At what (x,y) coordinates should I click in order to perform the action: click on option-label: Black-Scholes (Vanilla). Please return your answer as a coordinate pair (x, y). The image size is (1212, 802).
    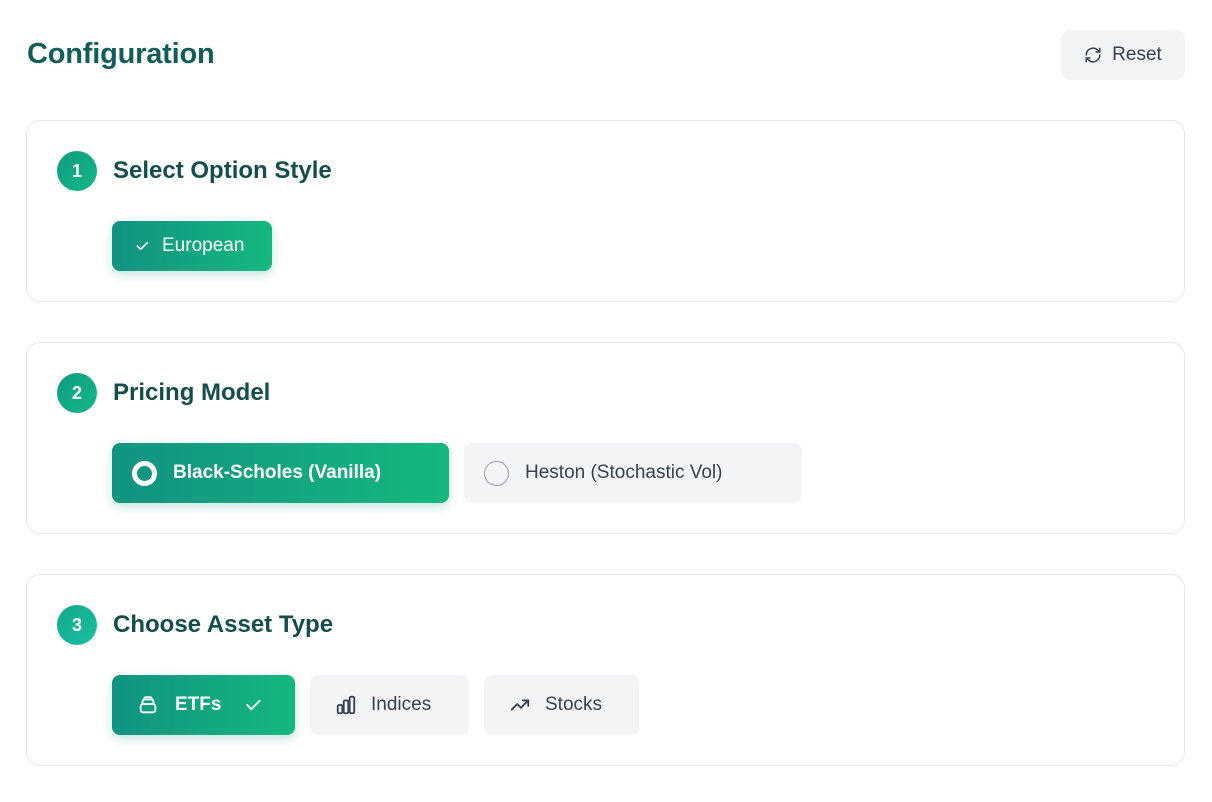
    Looking at the image, I should click on (277, 472).